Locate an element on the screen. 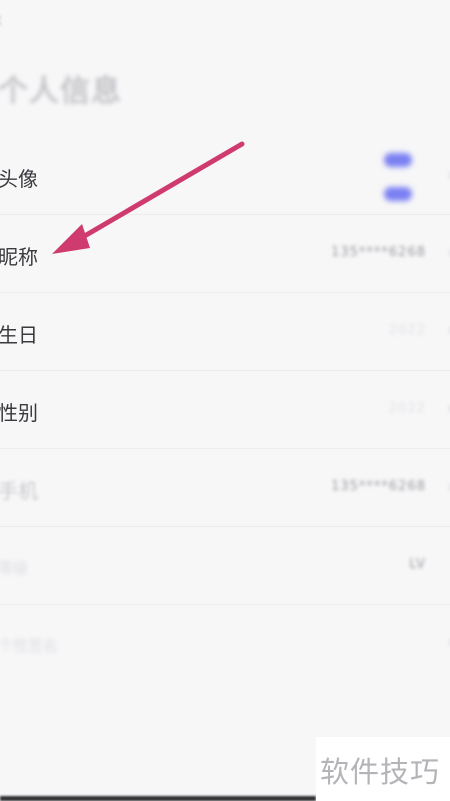 This screenshot has width=450, height=801. avatar is located at coordinates (399, 177).